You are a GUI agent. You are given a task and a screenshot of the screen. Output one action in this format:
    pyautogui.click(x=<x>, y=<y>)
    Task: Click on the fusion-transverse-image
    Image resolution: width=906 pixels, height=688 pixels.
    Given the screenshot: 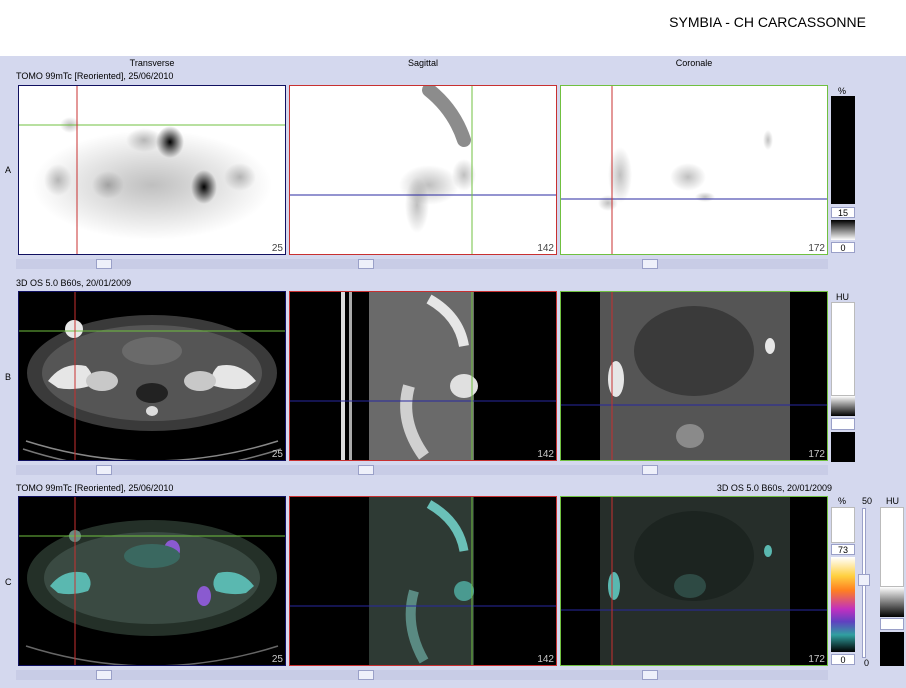 What is the action you would take?
    pyautogui.click(x=152, y=581)
    